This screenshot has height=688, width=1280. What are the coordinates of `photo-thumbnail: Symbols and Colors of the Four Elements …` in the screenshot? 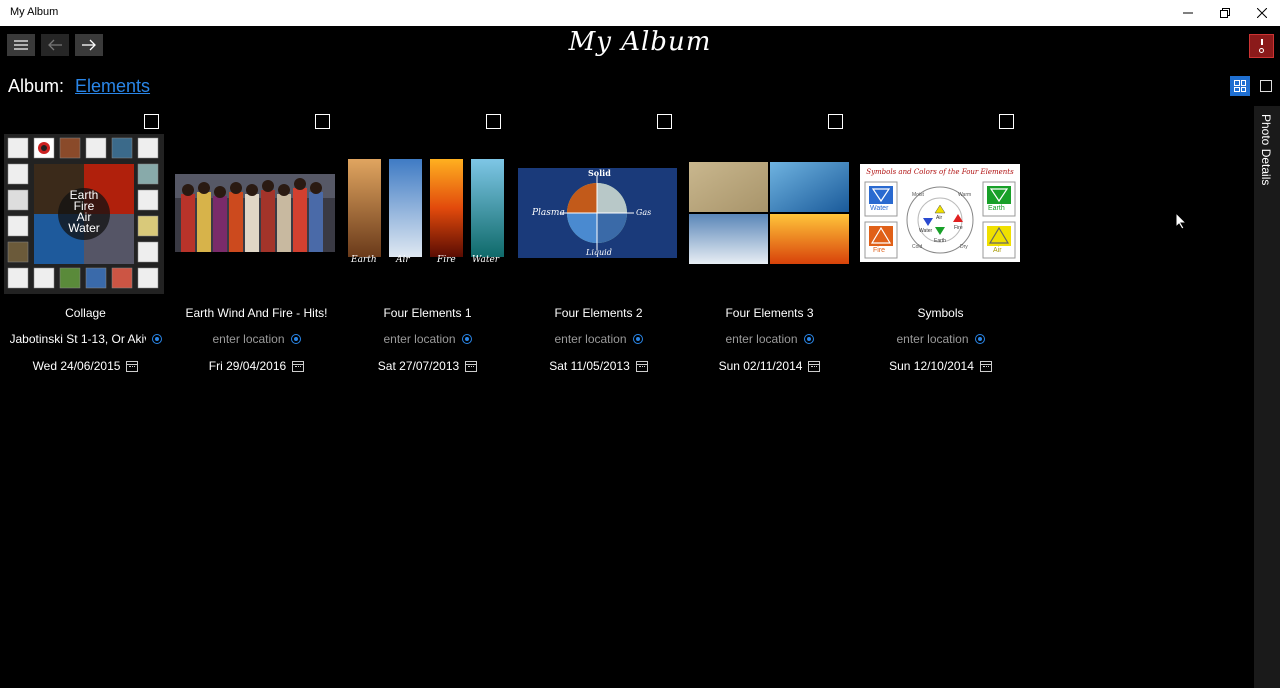 It's located at (940, 213).